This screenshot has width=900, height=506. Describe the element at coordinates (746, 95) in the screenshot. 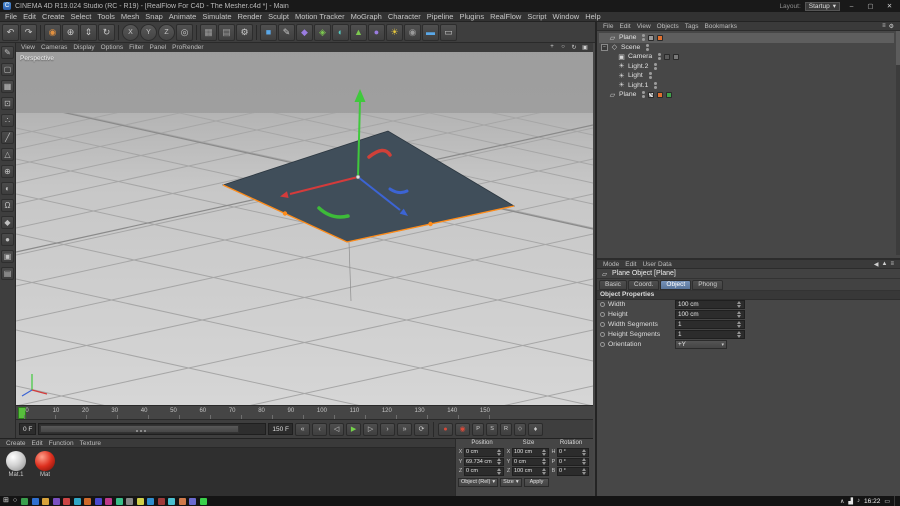

I see `object-row-plane: ▱ Plane` at that location.